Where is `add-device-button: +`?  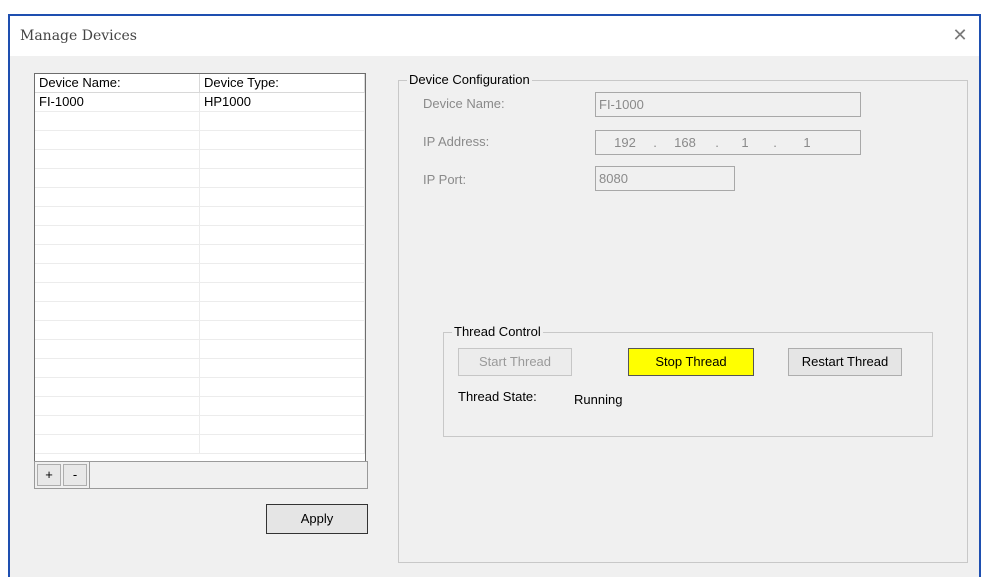 add-device-button: + is located at coordinates (49, 475).